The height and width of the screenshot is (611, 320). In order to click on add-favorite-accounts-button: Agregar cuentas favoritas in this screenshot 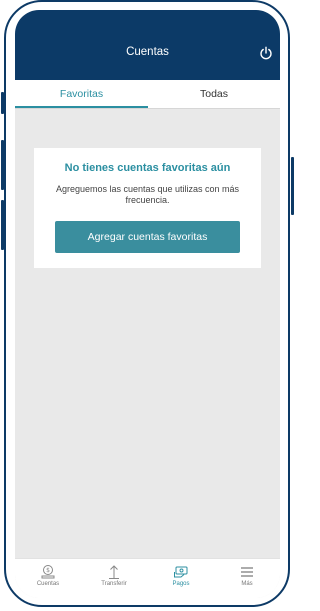, I will do `click(147, 237)`.